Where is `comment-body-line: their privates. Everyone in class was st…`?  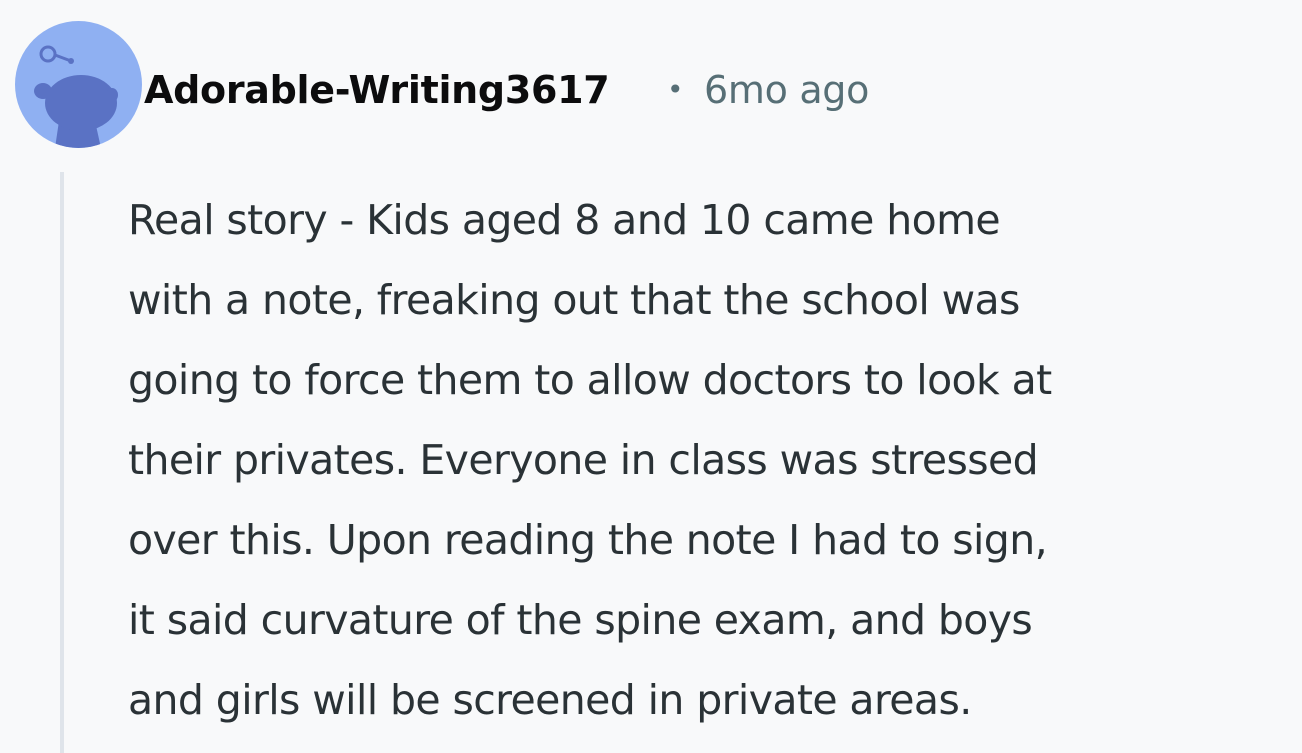
comment-body-line: their privates. Everyone in class was st… is located at coordinates (583, 460).